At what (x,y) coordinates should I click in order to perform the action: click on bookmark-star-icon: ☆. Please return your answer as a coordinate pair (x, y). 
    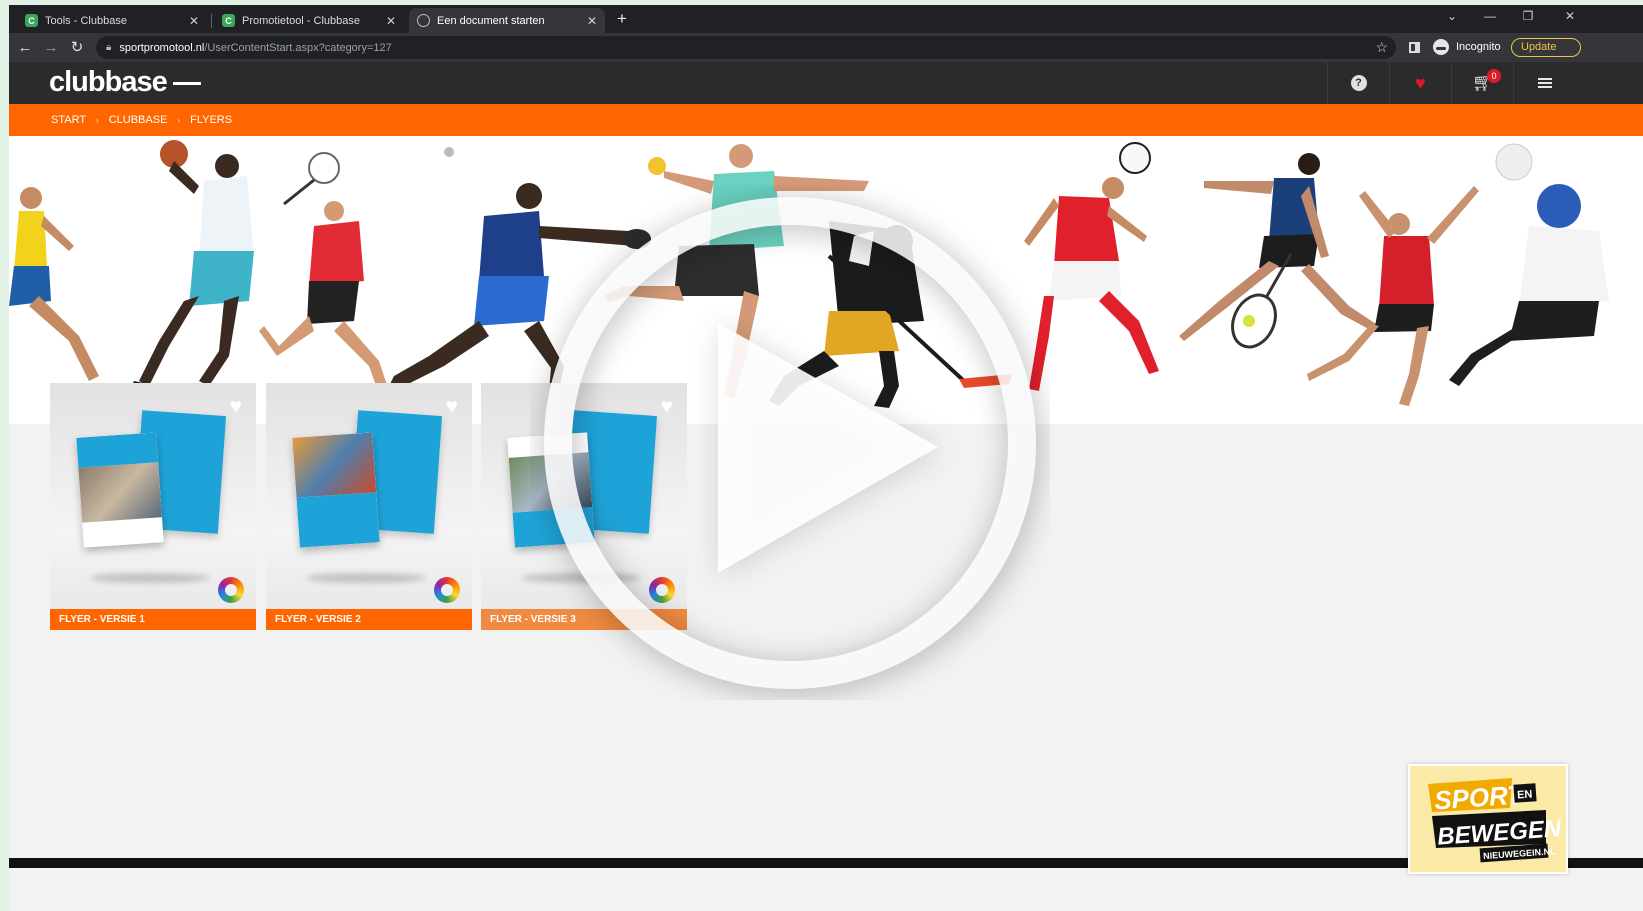
    Looking at the image, I should click on (1381, 47).